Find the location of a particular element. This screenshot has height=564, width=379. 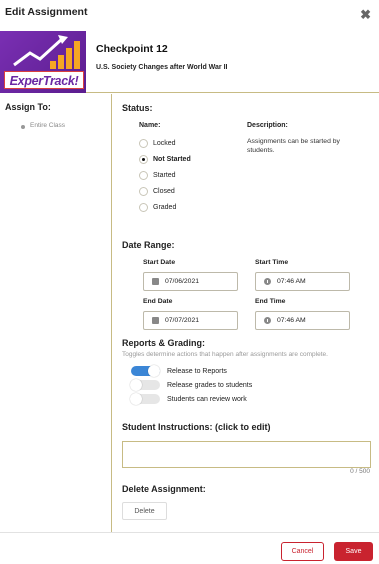

date-range-title: Date Range: is located at coordinates (148, 245).